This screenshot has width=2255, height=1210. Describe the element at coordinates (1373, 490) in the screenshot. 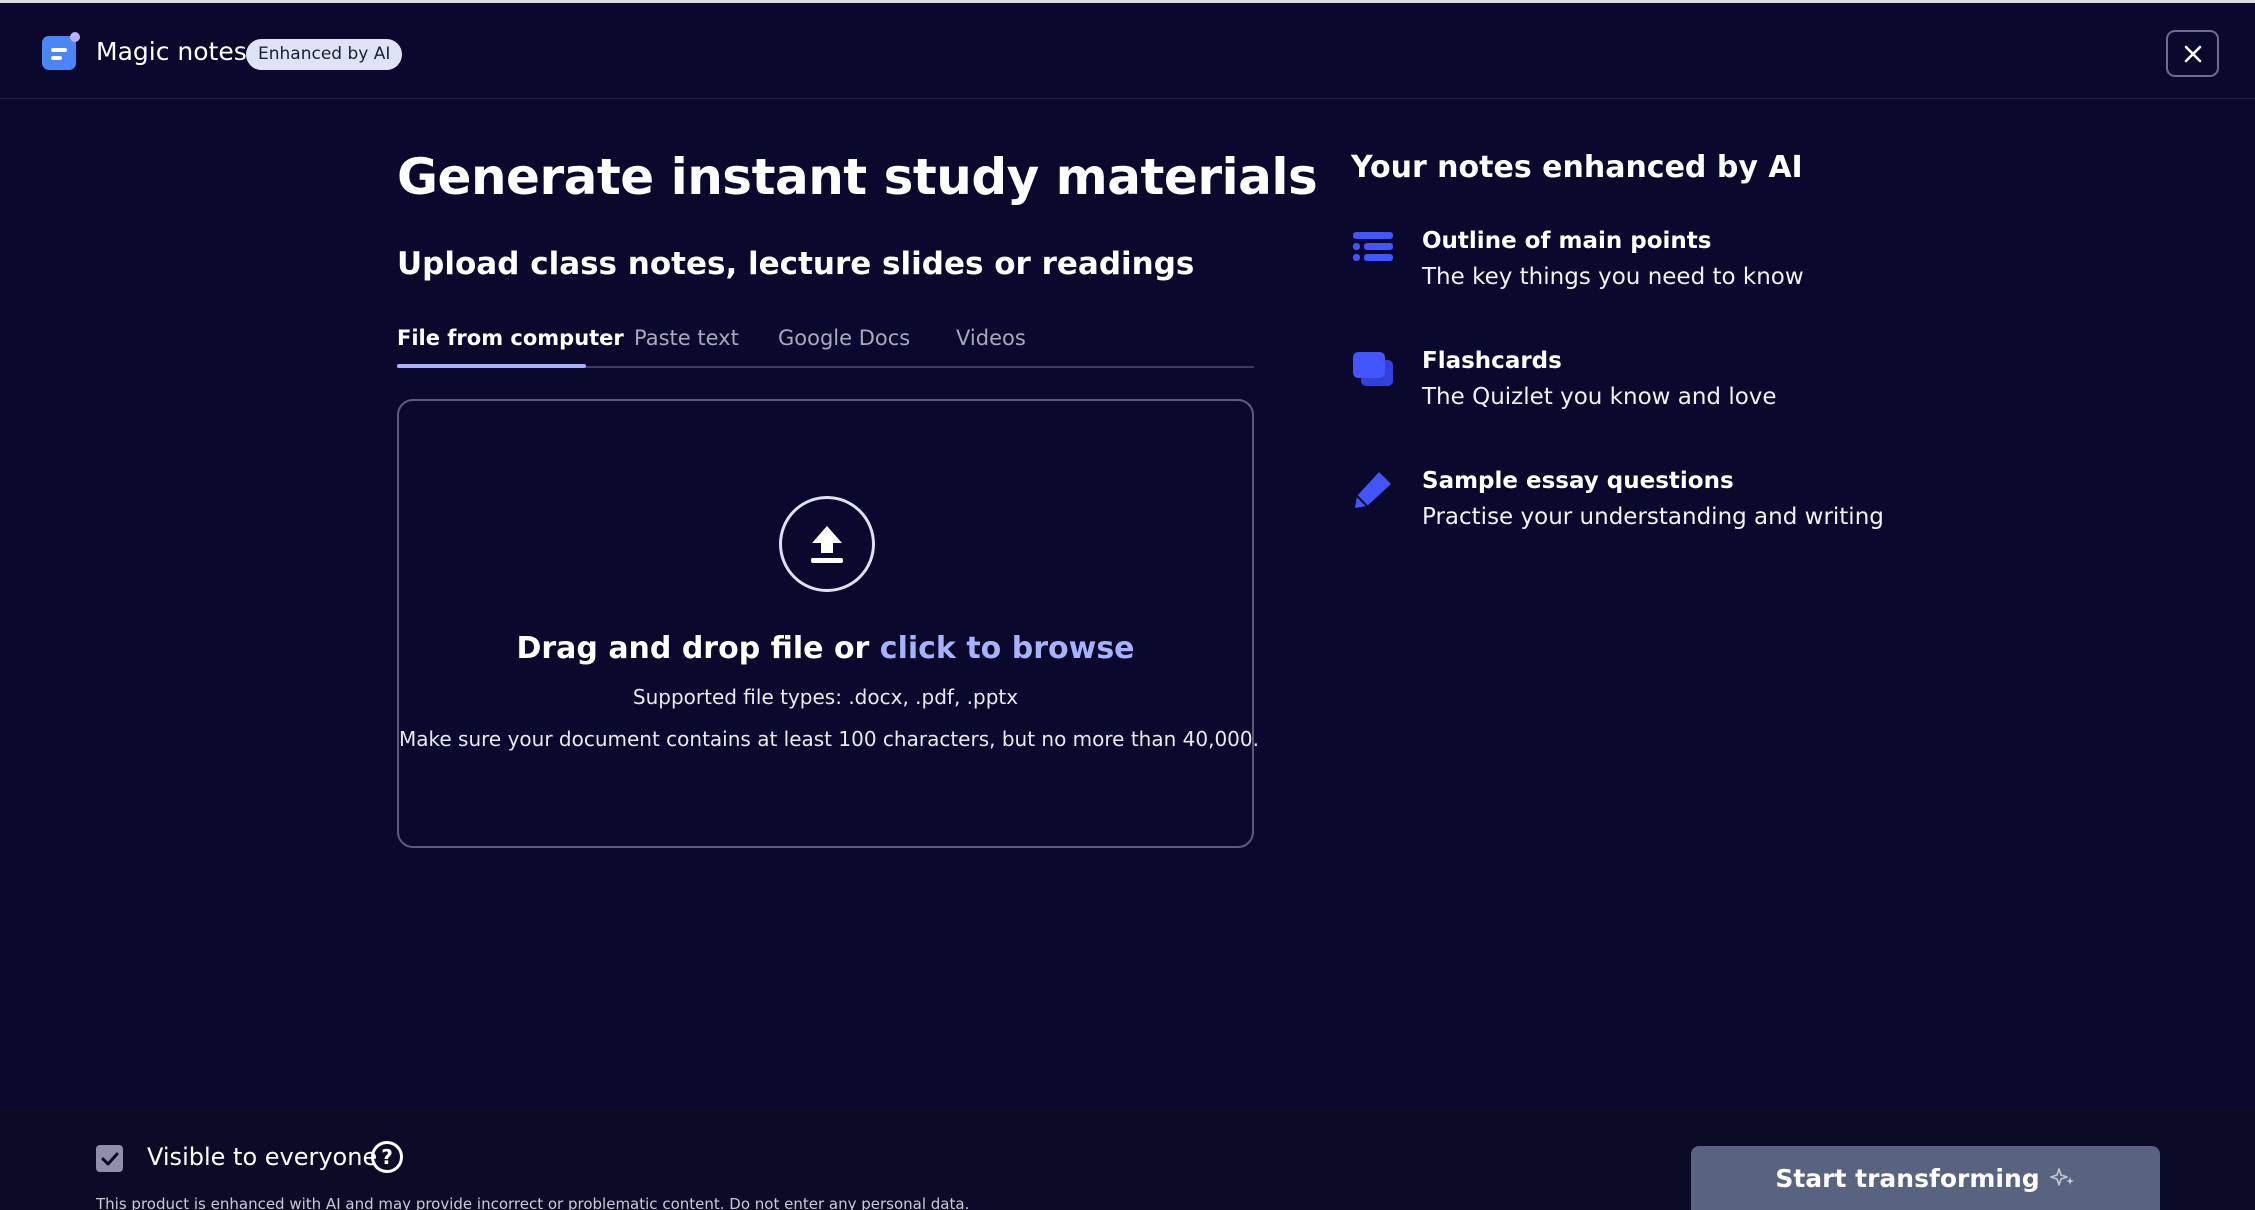

I see `pencil-icon` at that location.